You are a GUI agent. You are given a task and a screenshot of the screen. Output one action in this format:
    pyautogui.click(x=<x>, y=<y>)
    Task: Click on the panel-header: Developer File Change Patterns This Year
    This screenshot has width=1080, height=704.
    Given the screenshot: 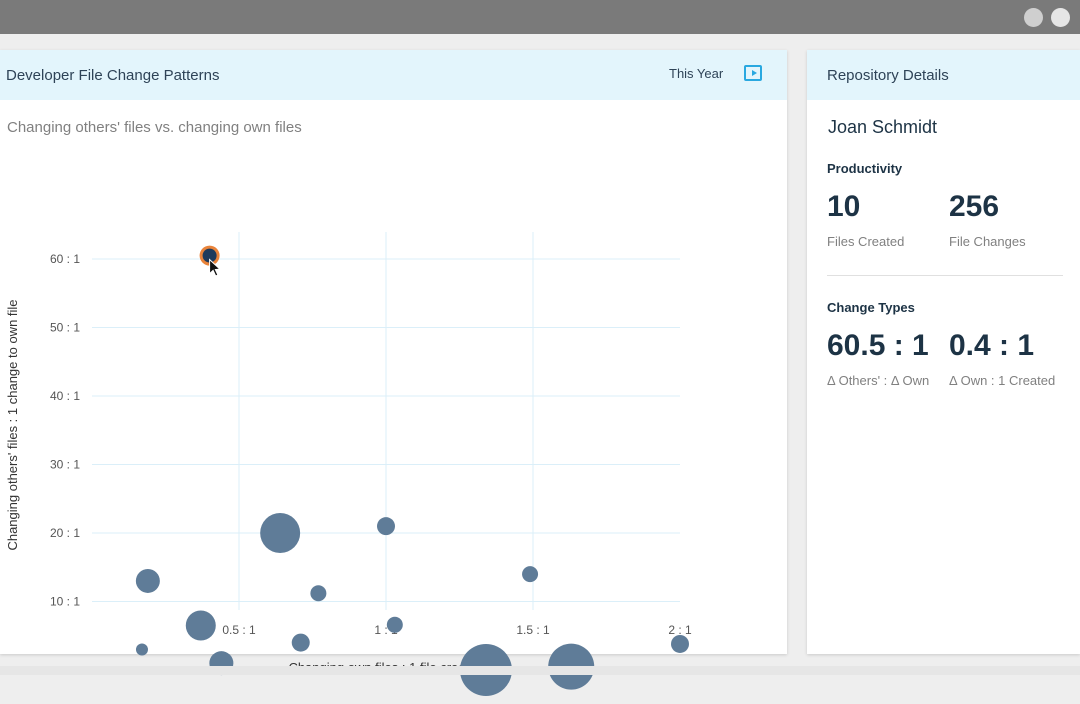 What is the action you would take?
    pyautogui.click(x=393, y=75)
    